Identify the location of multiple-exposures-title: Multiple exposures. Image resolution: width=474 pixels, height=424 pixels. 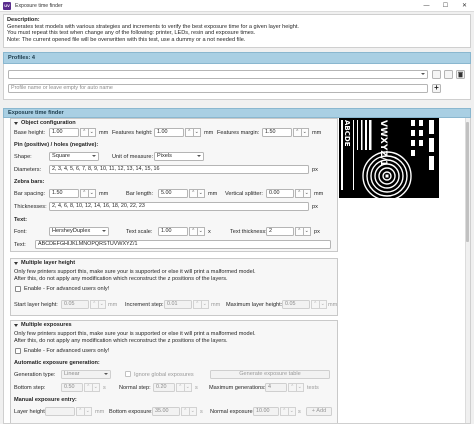
(43, 325).